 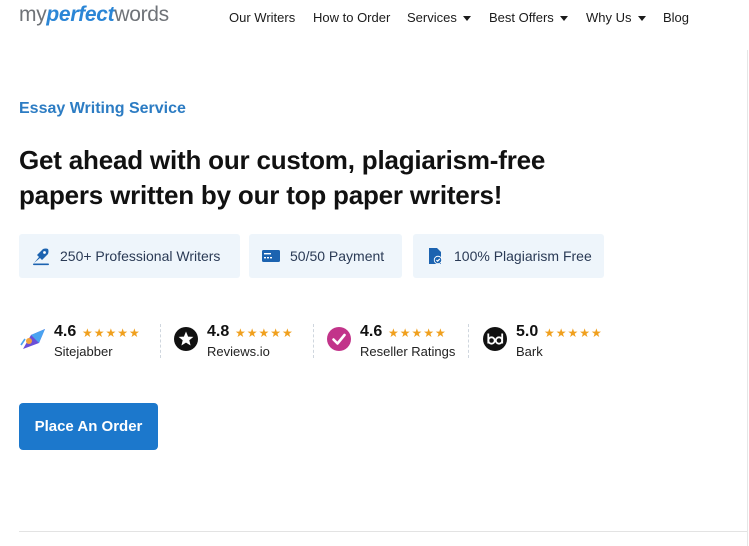 What do you see at coordinates (609, 17) in the screenshot?
I see `nav-label: Why Us` at bounding box center [609, 17].